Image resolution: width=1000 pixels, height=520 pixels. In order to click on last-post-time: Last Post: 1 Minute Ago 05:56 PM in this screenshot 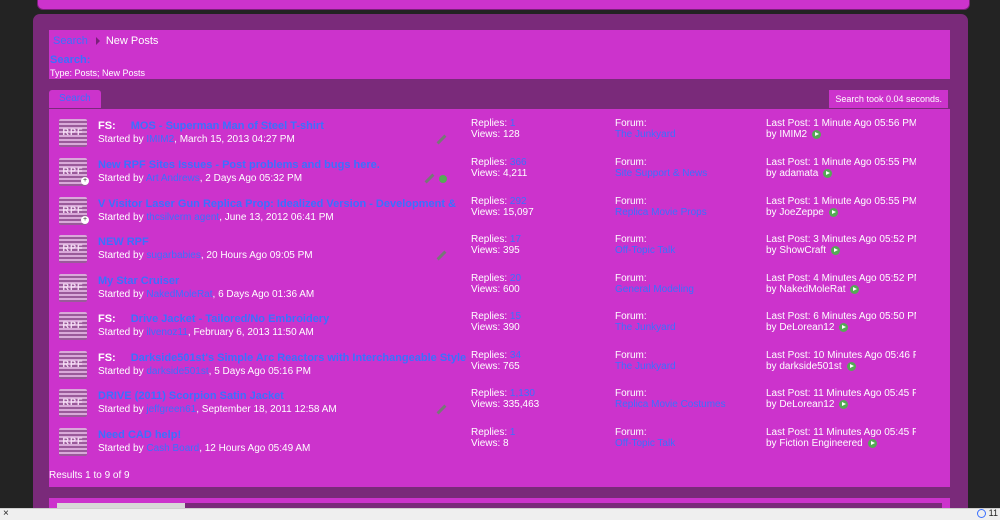, I will do `click(841, 123)`.